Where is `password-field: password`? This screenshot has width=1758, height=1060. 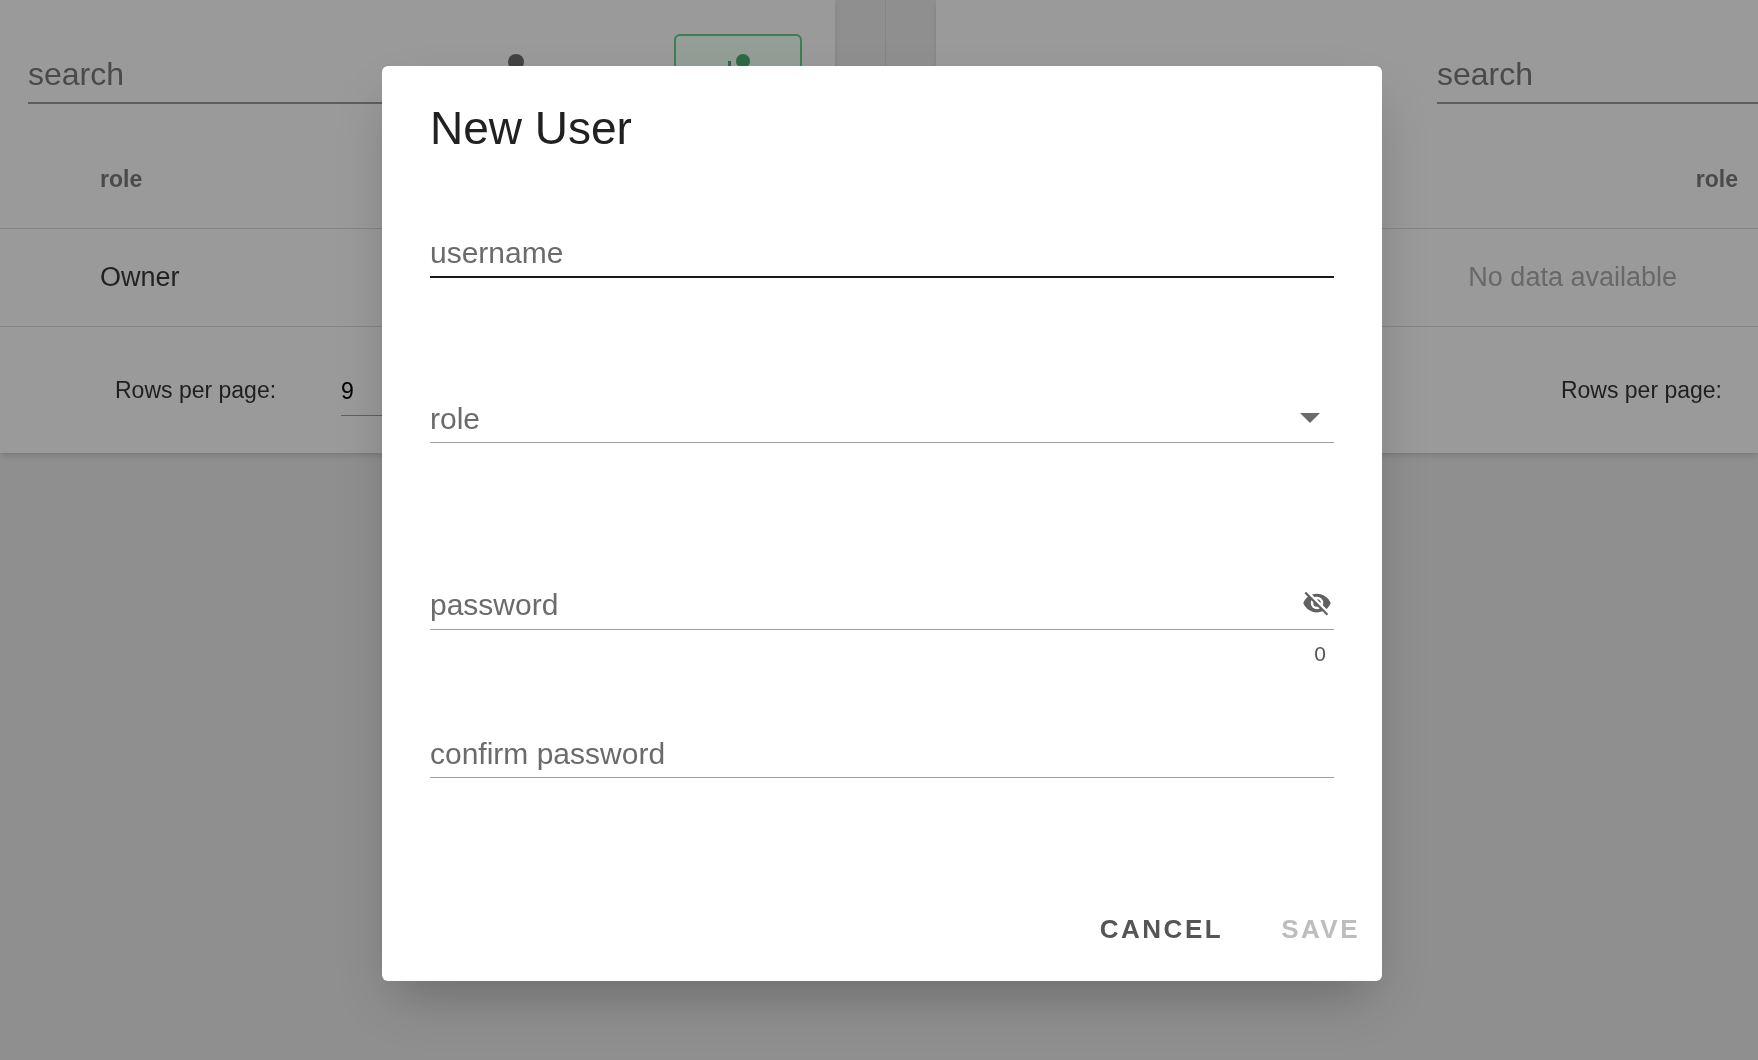 password-field: password is located at coordinates (882, 605).